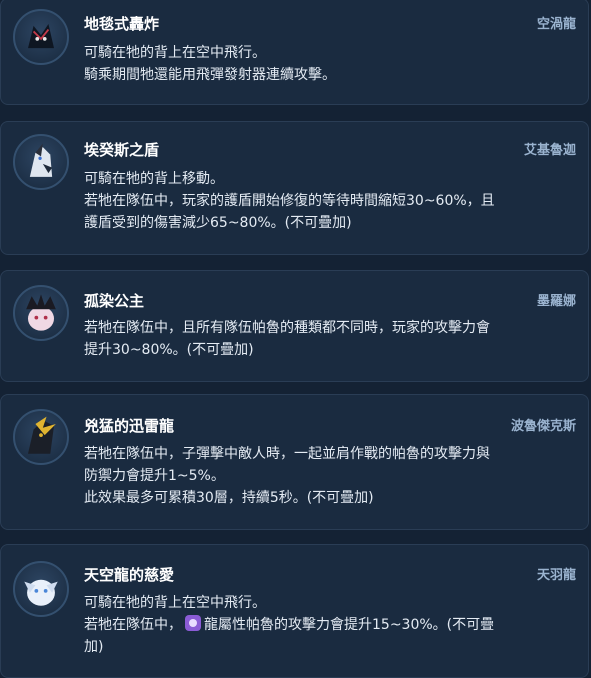  I want to click on pal-name: 艾基魯迦, so click(549, 150).